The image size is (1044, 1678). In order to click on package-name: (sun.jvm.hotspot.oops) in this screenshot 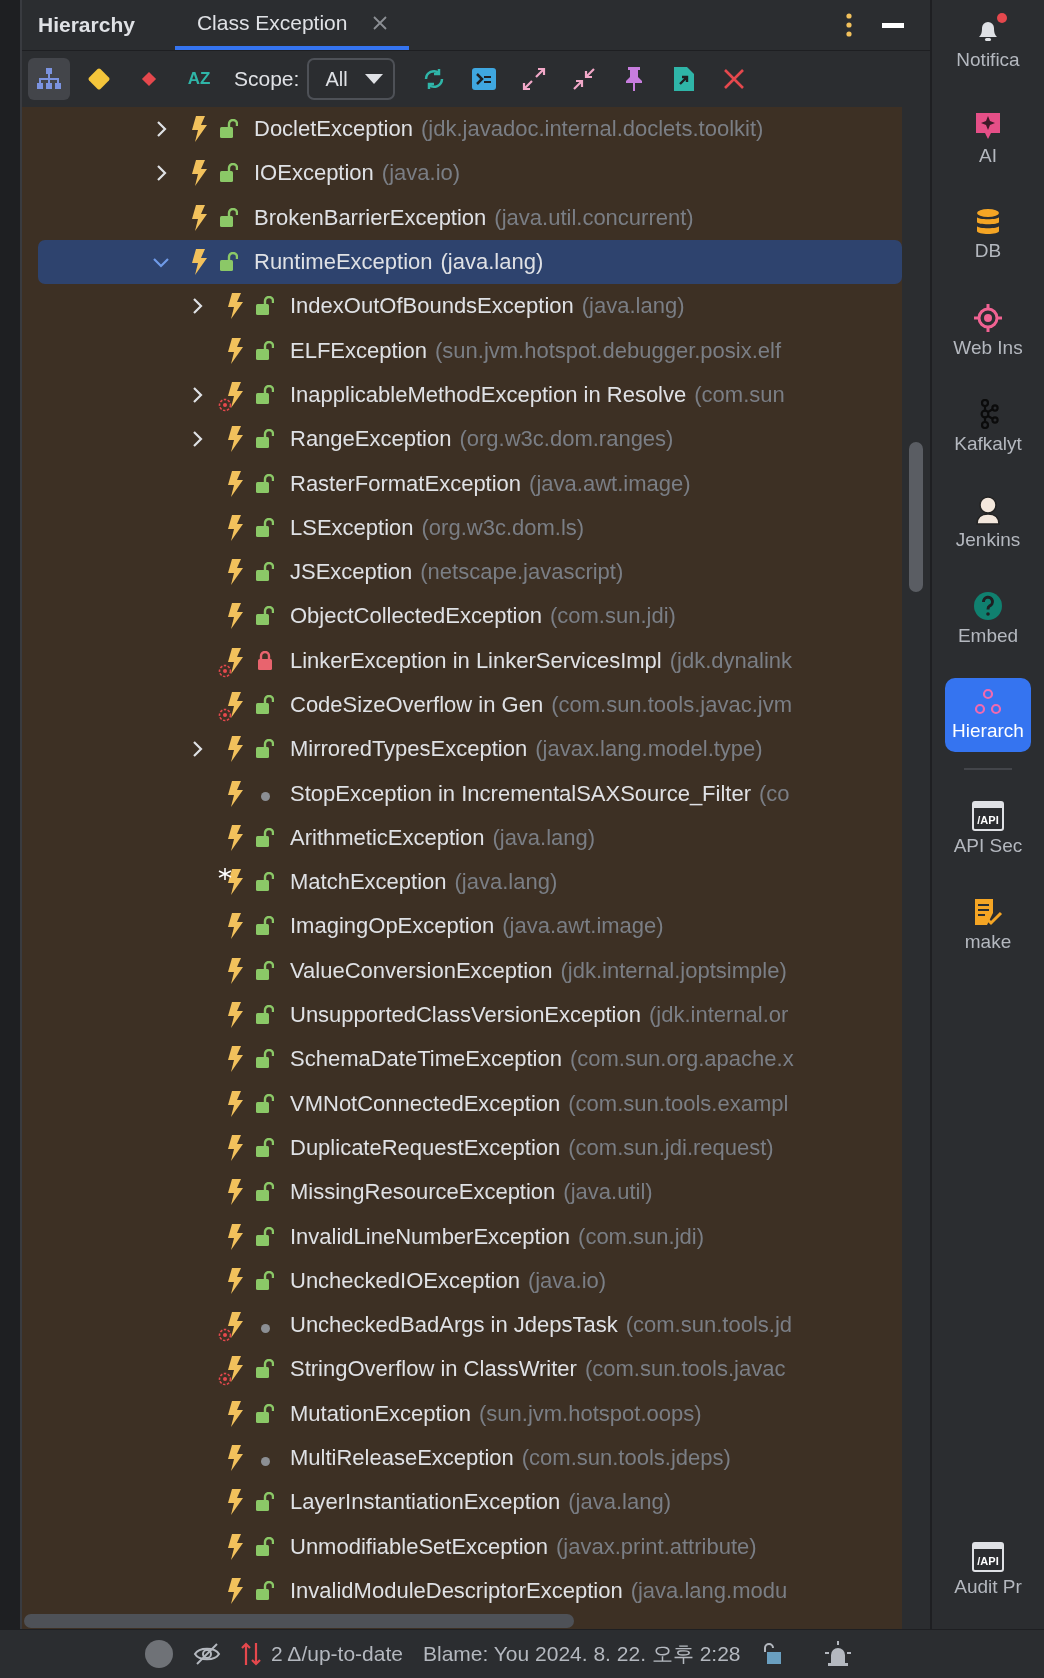, I will do `click(590, 1413)`.